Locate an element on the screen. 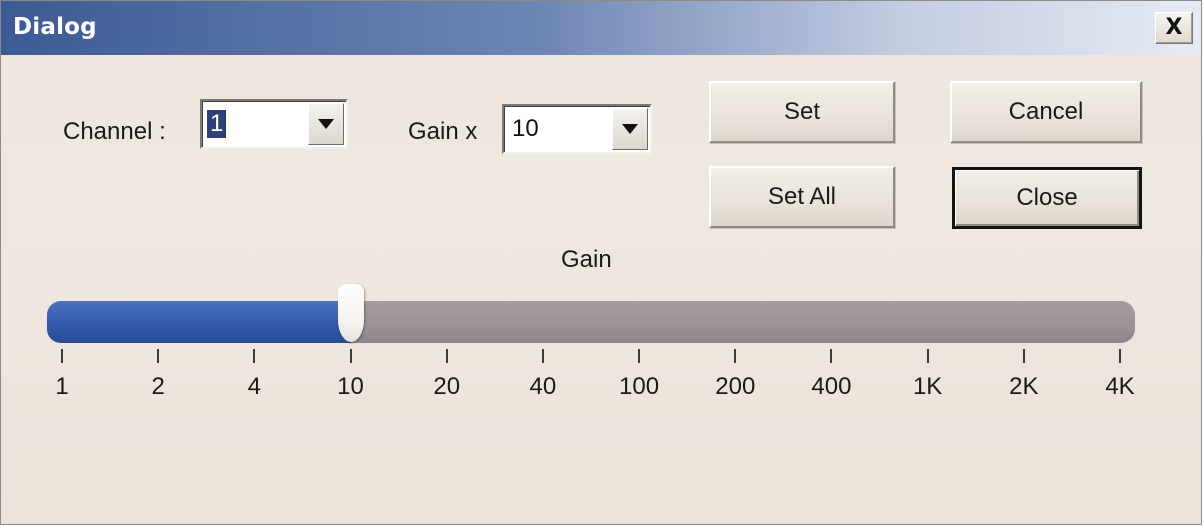 The width and height of the screenshot is (1204, 527). gain-label: Gain x is located at coordinates (443, 131).